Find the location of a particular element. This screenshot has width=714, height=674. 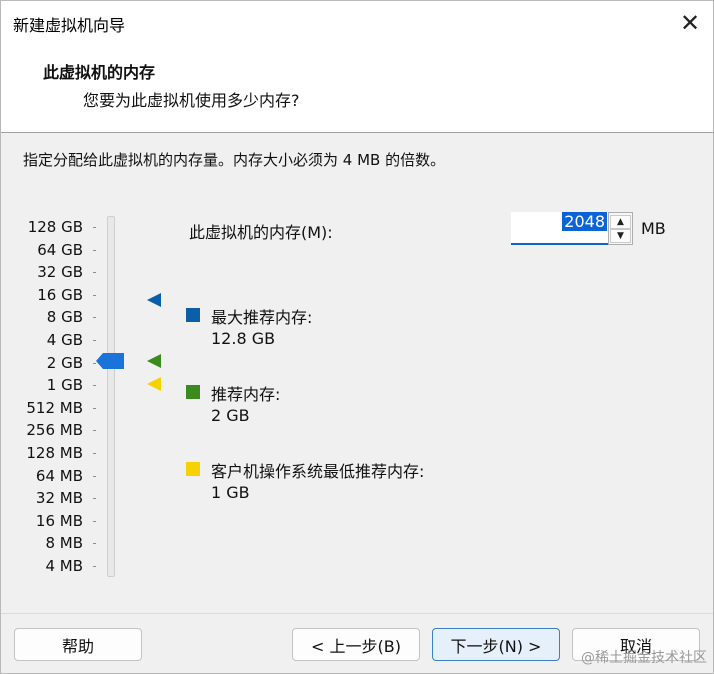

minimum-marker-icon is located at coordinates (154, 384).